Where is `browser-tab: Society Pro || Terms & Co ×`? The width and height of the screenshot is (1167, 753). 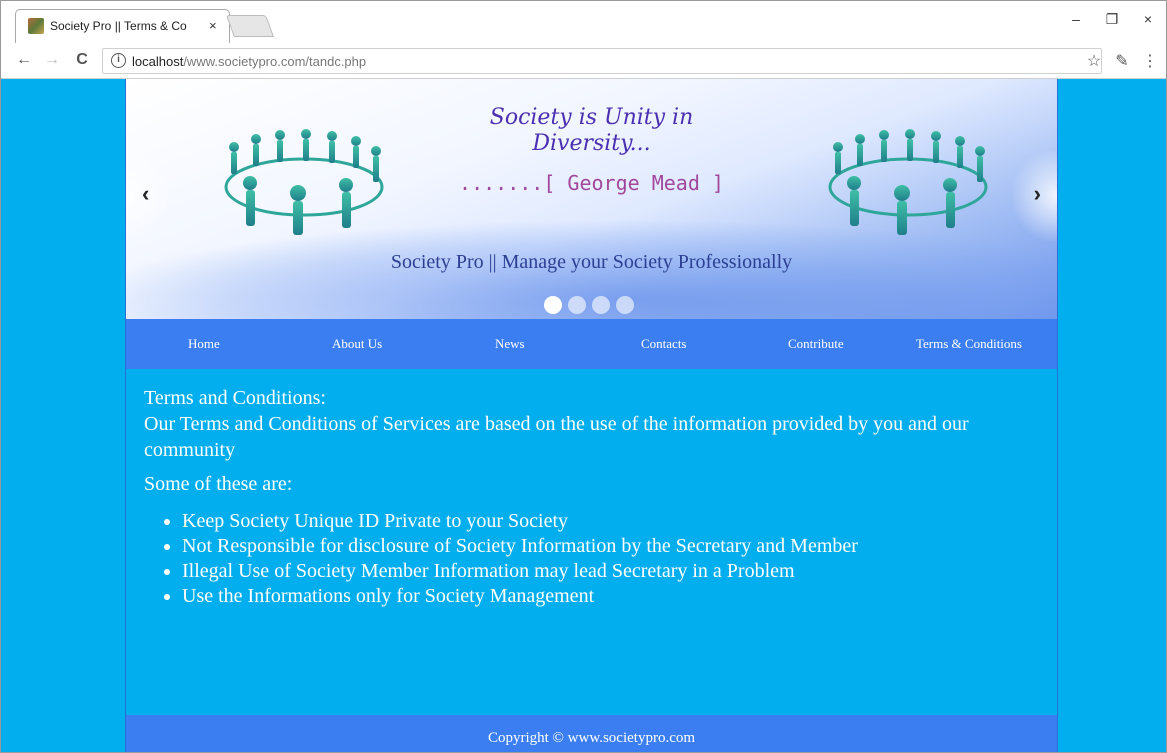 browser-tab: Society Pro || Terms & Co × is located at coordinates (122, 26).